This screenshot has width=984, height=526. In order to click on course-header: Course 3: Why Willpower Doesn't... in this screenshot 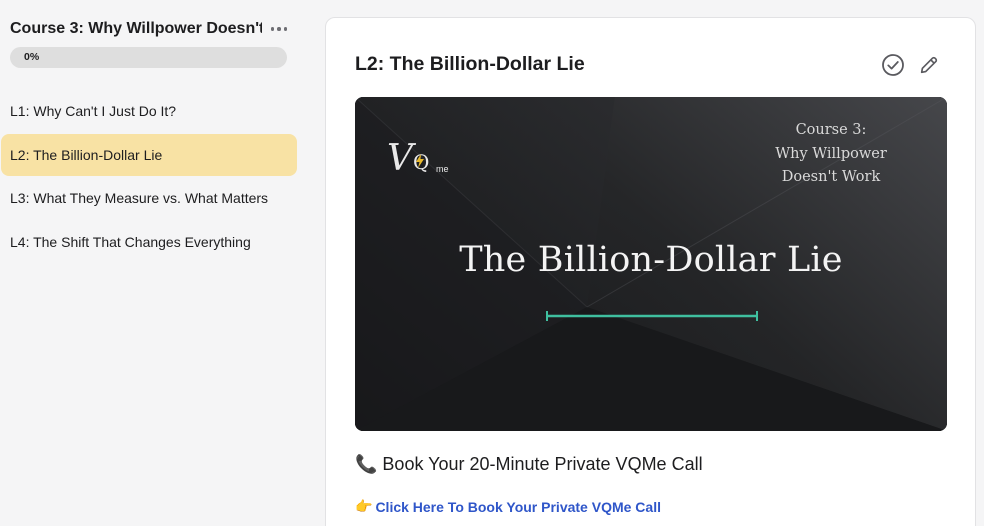, I will do `click(150, 29)`.